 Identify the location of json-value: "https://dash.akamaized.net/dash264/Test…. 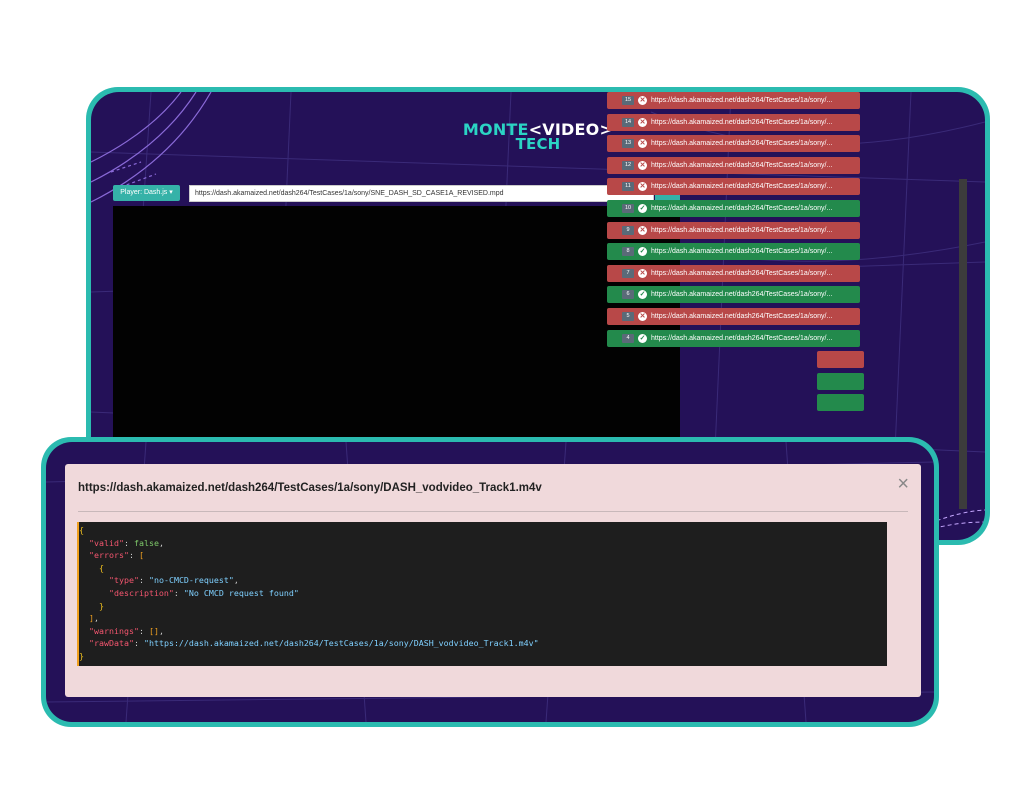
(341, 643).